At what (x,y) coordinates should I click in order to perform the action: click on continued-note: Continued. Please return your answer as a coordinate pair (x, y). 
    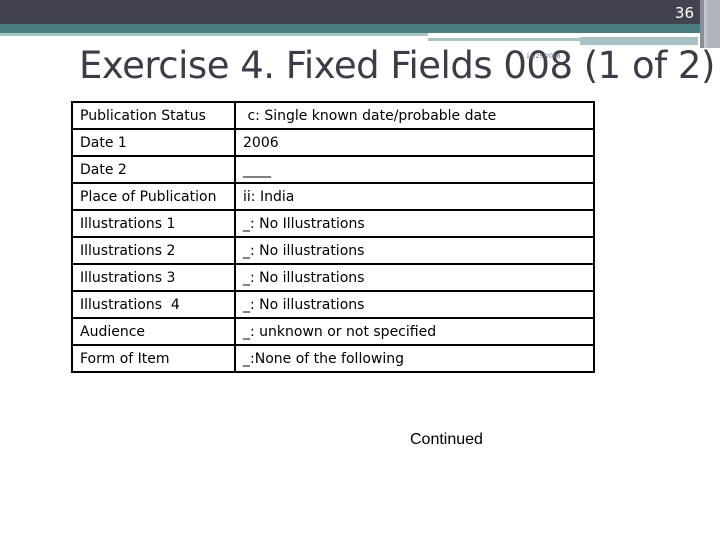
    Looking at the image, I should click on (446, 439).